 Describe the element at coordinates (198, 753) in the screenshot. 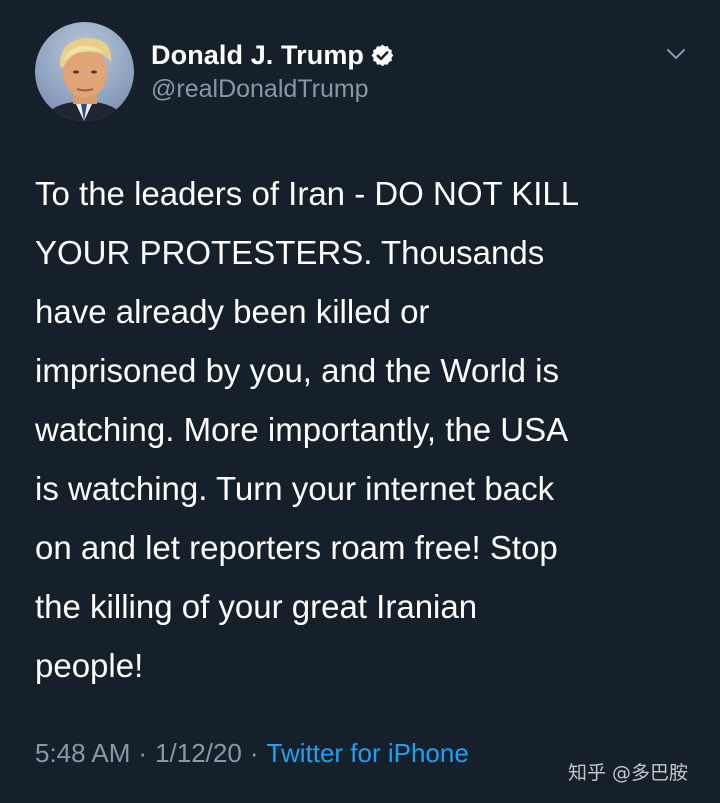

I see `tweet-date: 1/12/20` at that location.